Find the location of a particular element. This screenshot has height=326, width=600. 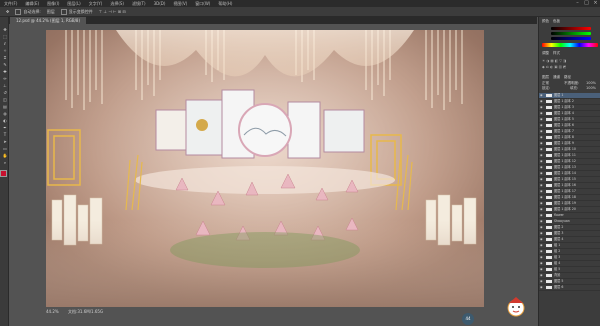

layer-row: ◉ 图层 6 is located at coordinates (569, 288).